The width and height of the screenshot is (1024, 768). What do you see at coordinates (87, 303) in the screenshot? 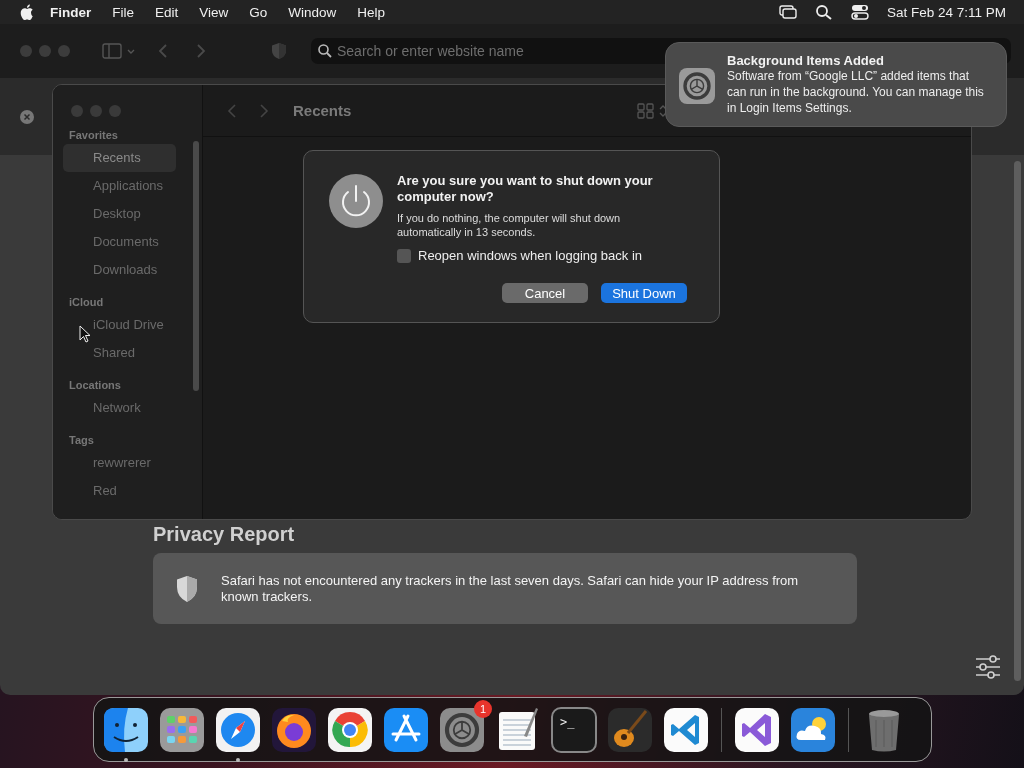
I see `sidebar-heading: iCloud` at bounding box center [87, 303].